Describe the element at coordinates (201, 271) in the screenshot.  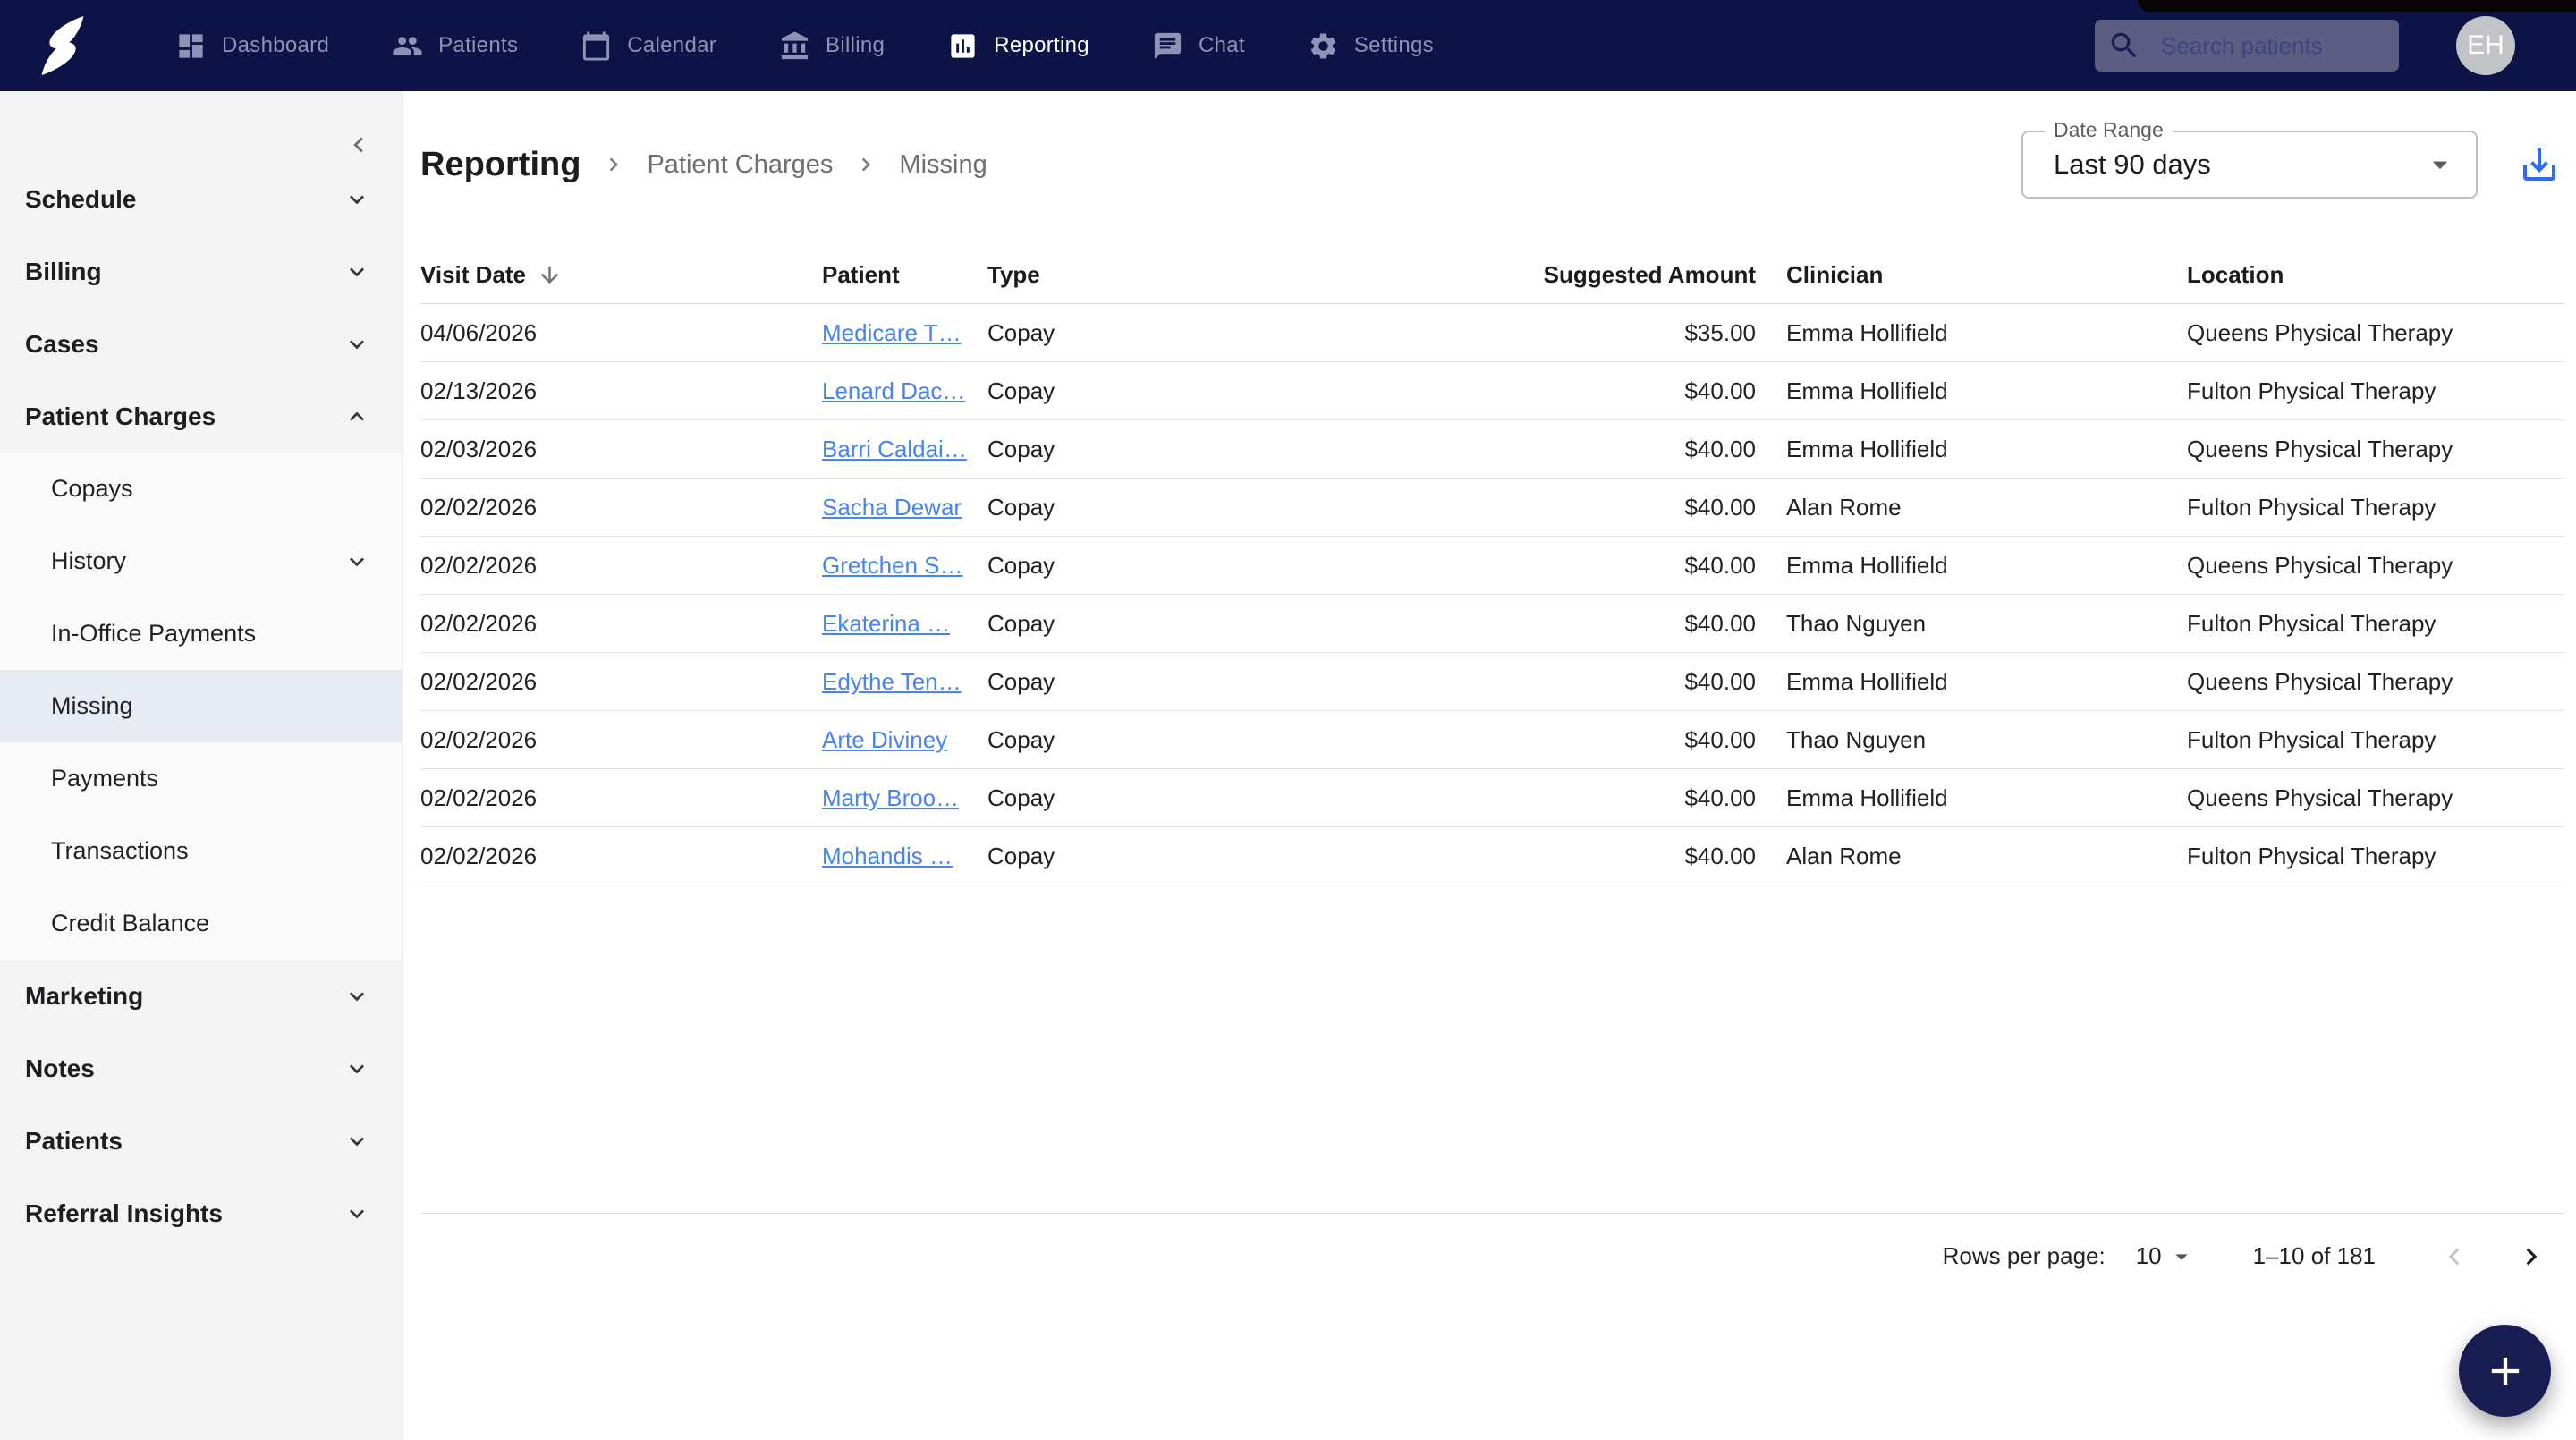
I see `sidebar-item-billing: Billing` at that location.